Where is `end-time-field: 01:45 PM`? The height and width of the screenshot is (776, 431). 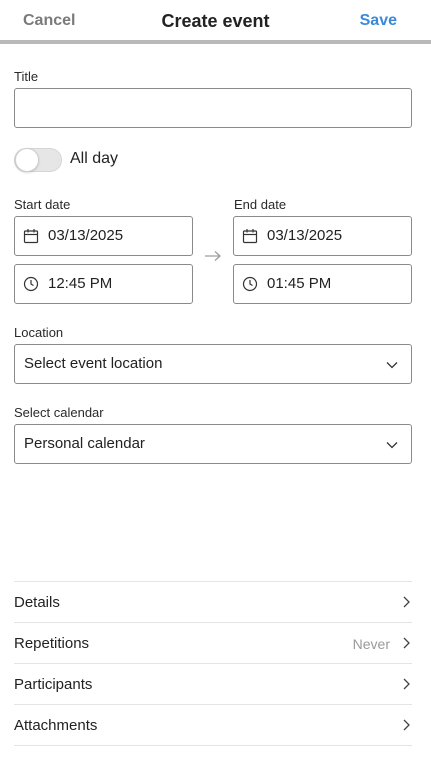
end-time-field: 01:45 PM is located at coordinates (322, 284).